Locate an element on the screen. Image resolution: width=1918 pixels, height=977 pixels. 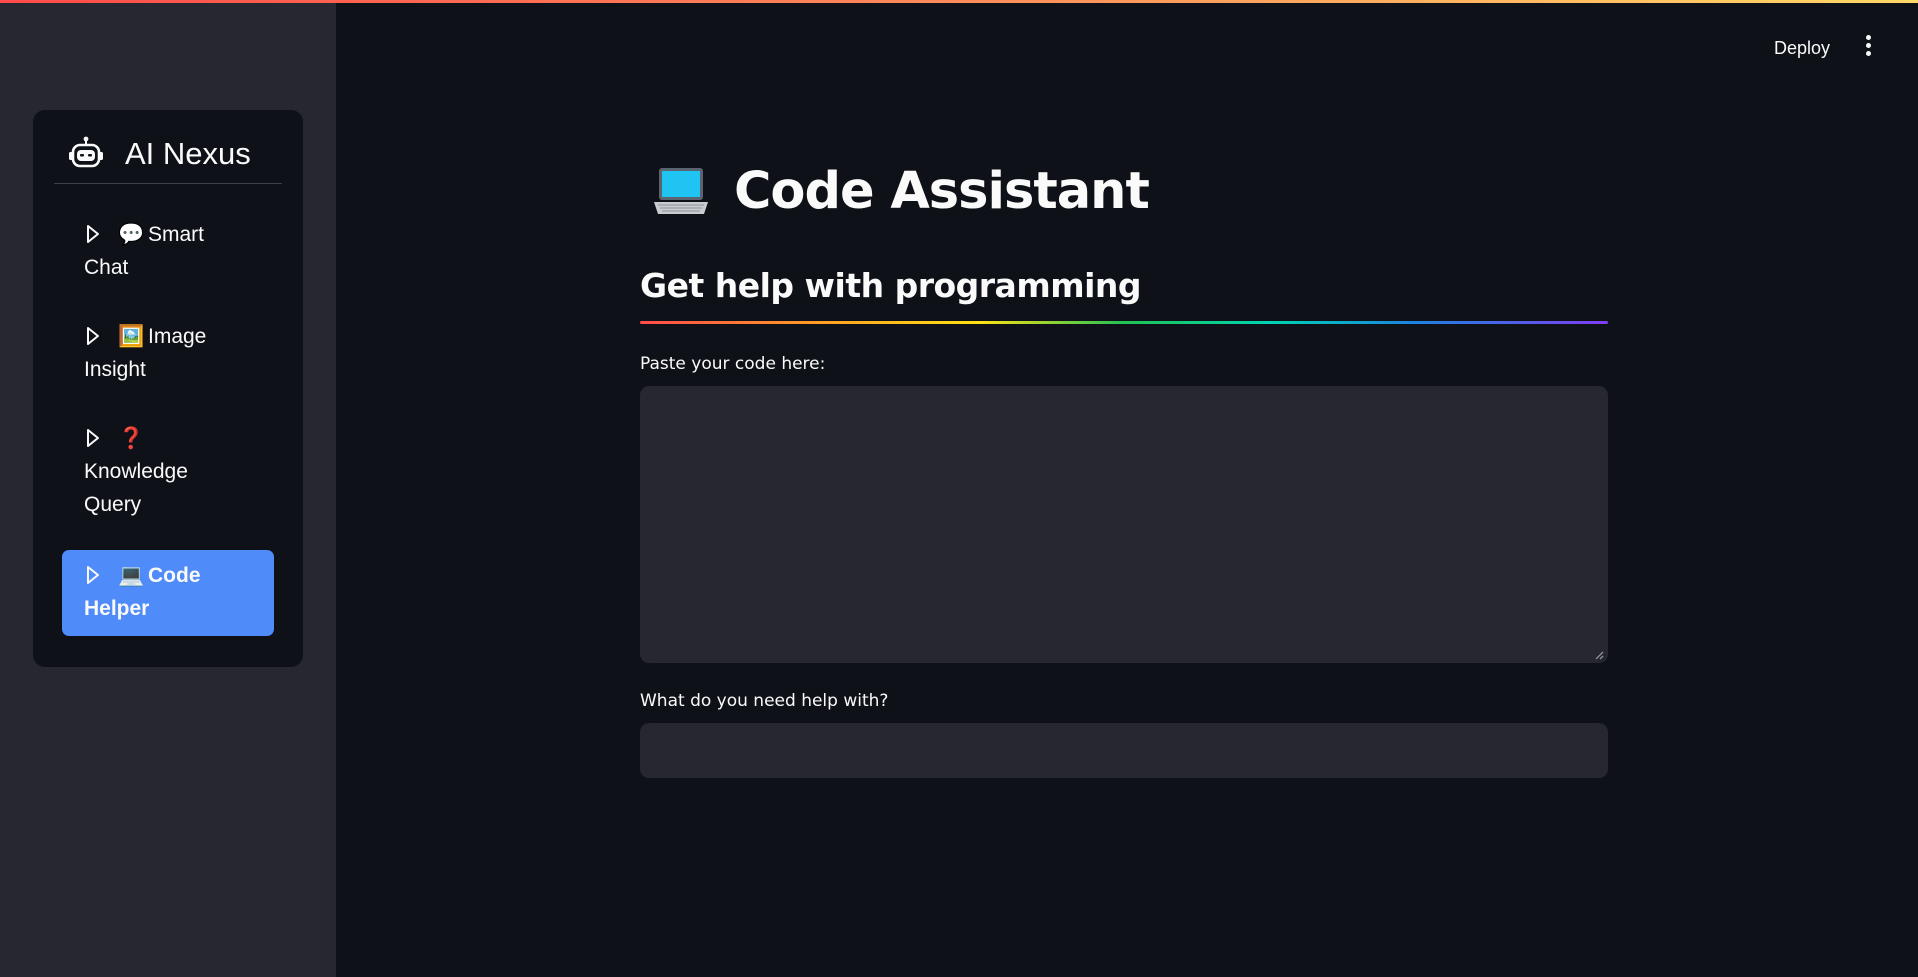
sidebar-item-label: Smart is located at coordinates (176, 234).